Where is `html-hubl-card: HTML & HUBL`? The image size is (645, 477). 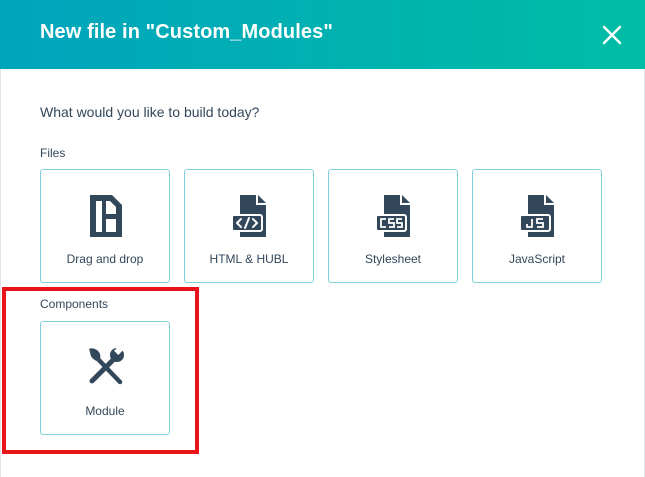 html-hubl-card: HTML & HUBL is located at coordinates (249, 226).